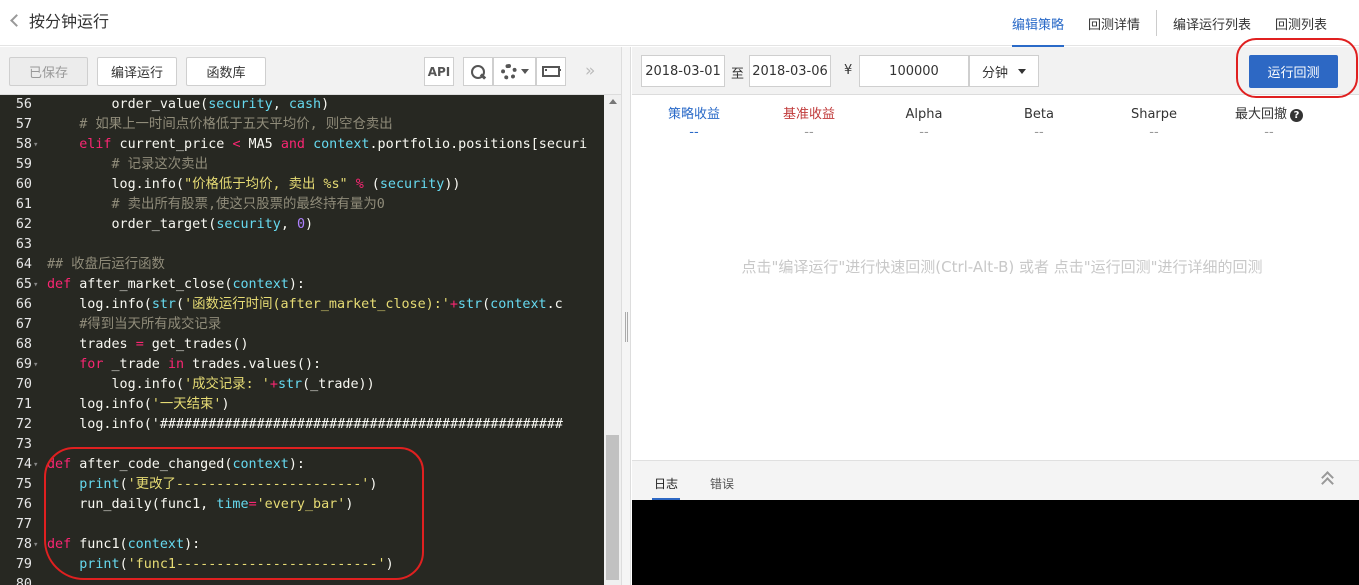 The width and height of the screenshot is (1359, 585). I want to click on function-library-button: 函数库, so click(226, 71).